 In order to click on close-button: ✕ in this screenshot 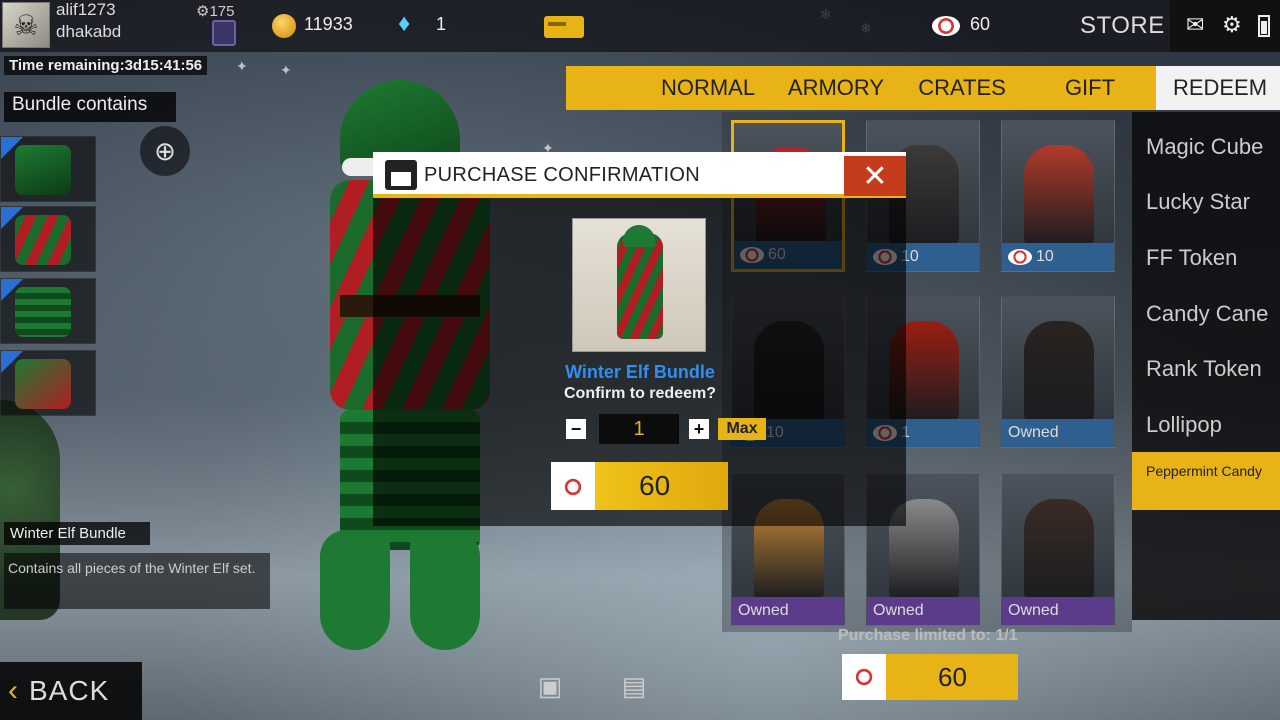, I will do `click(875, 176)`.